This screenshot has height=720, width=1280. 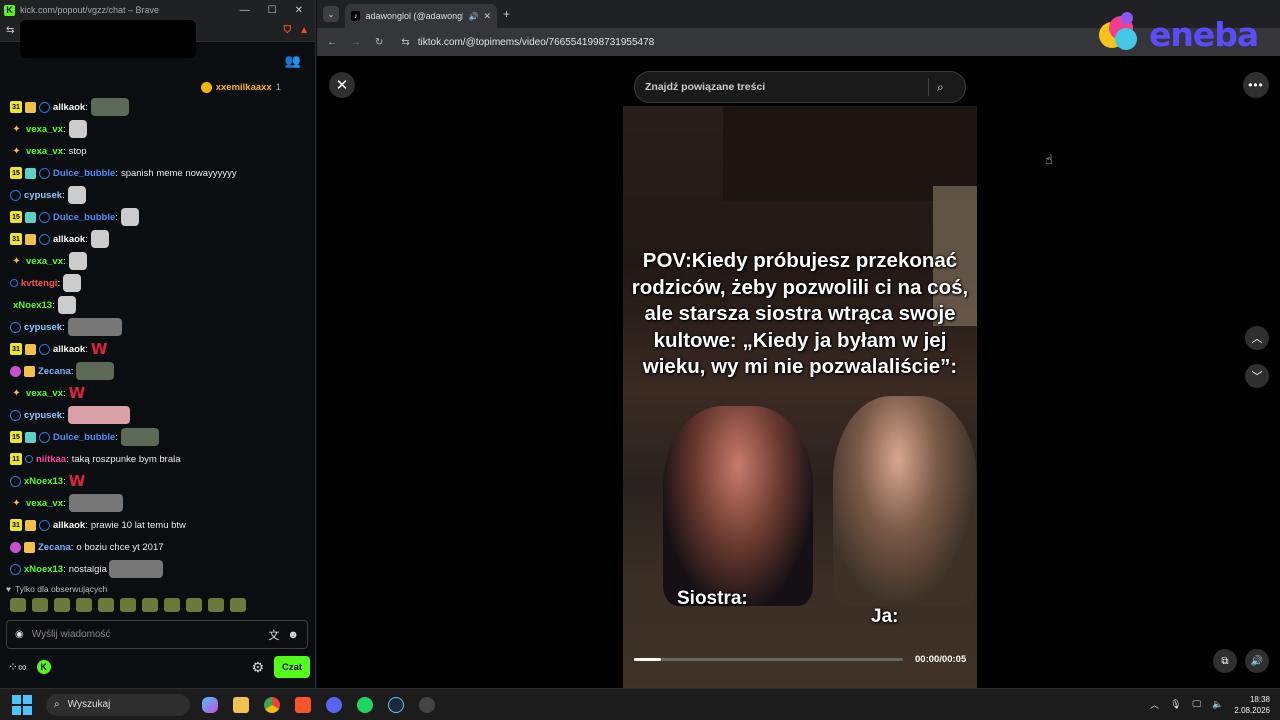 What do you see at coordinates (210, 704) in the screenshot?
I see `copilot-icon` at bounding box center [210, 704].